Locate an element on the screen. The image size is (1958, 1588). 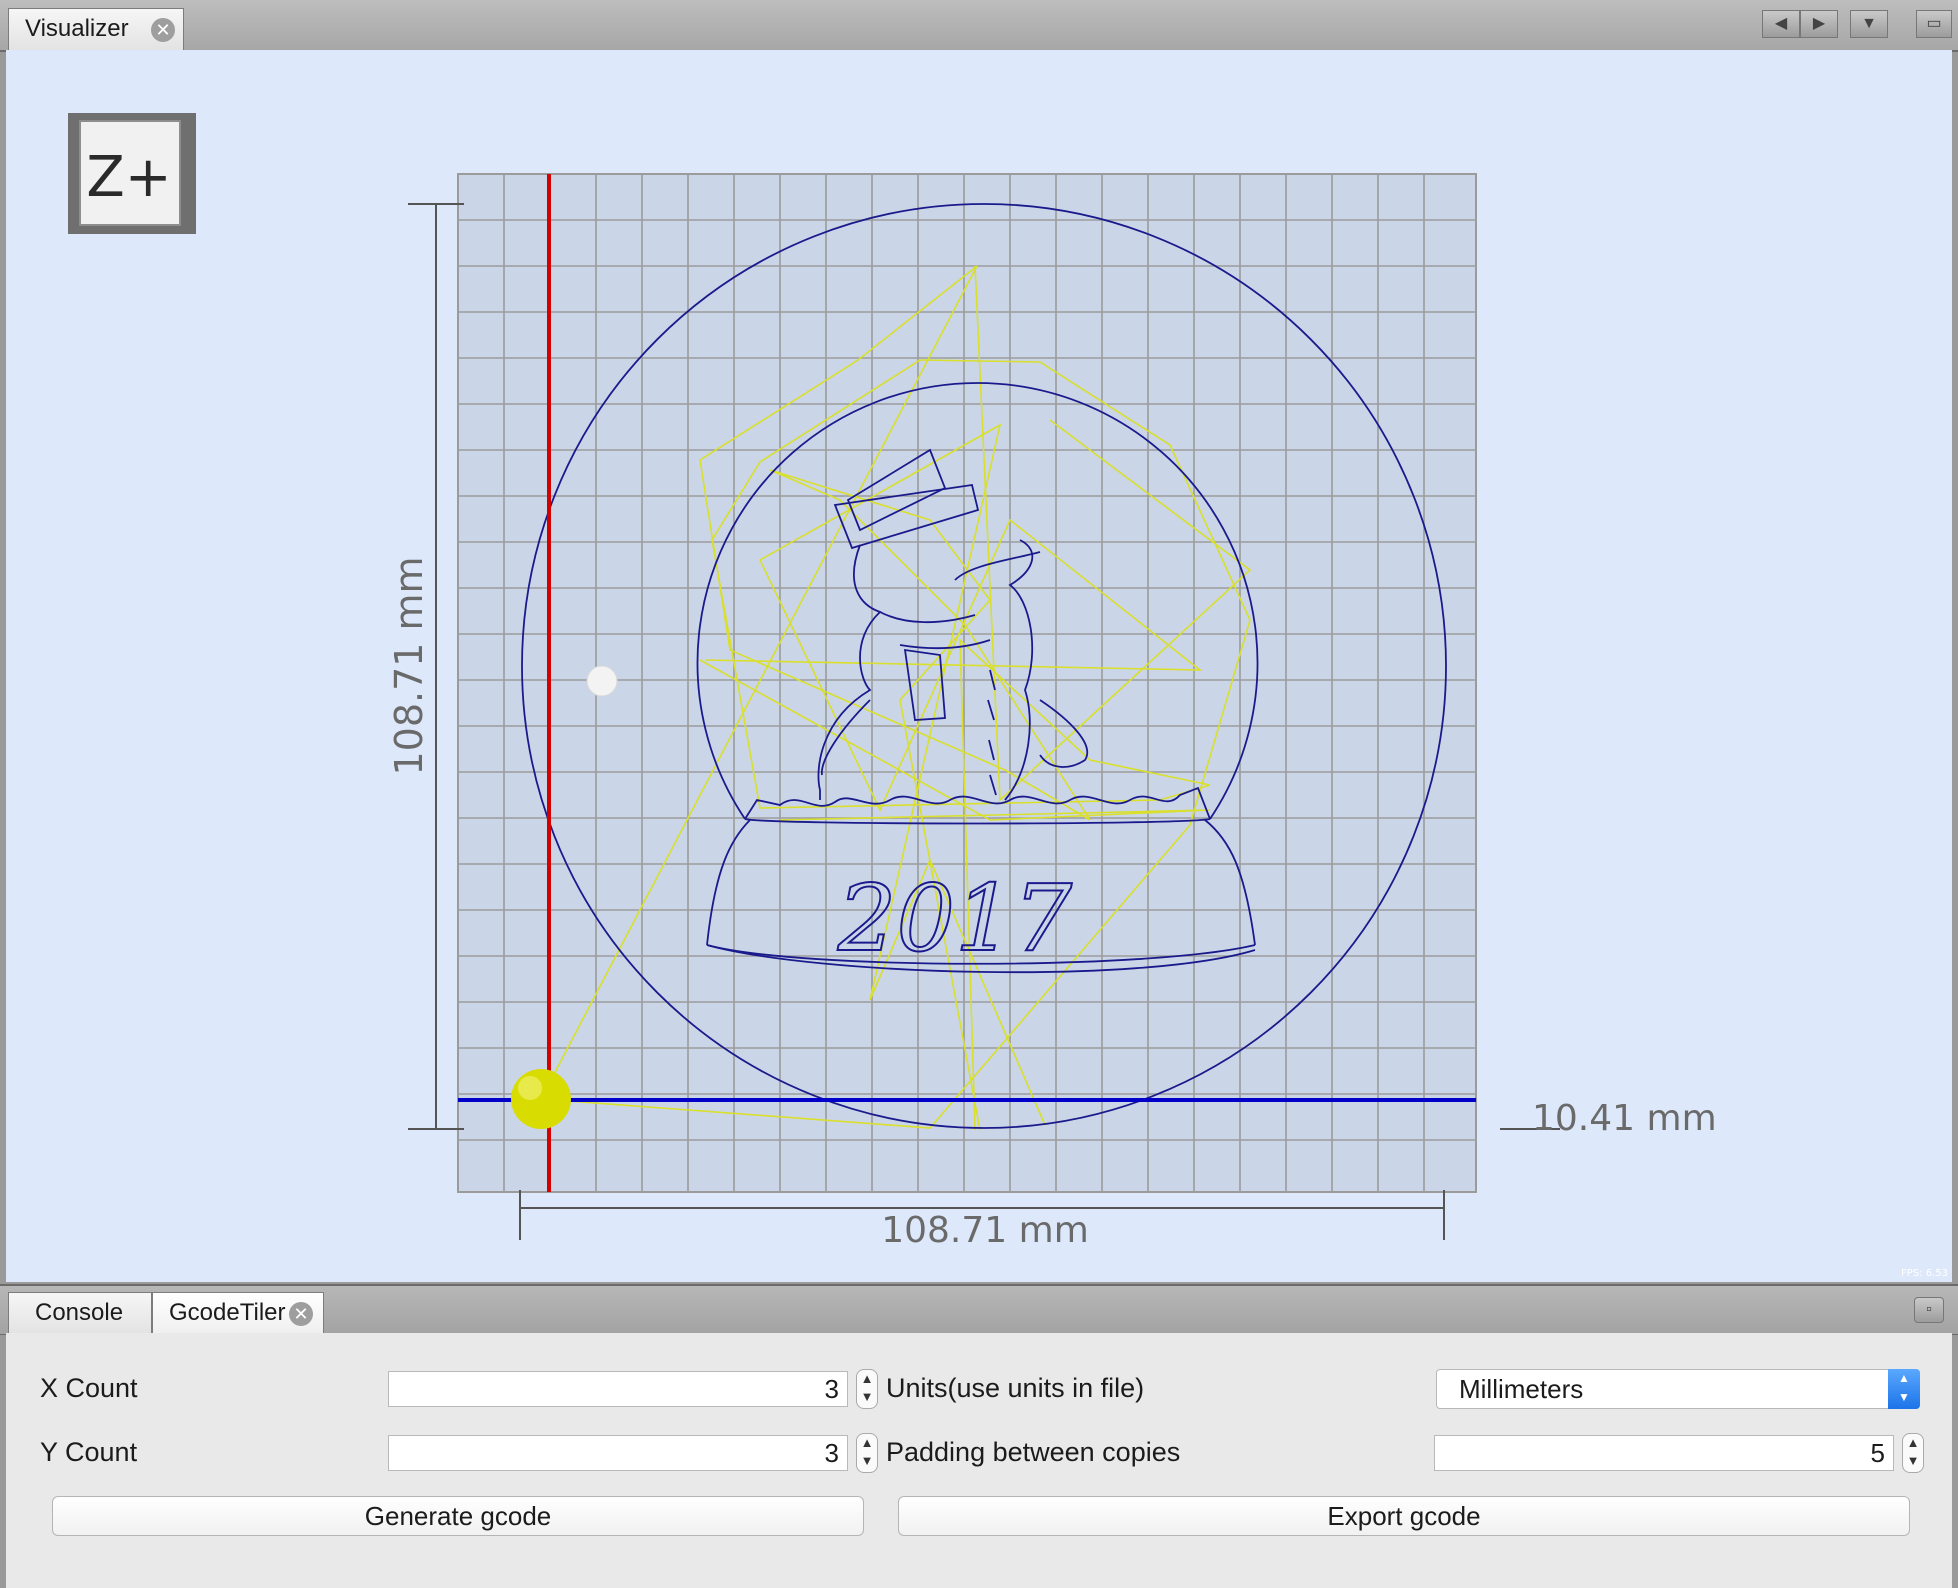
bottom-tab-bar: Console GcodeTiler ✕ ▫ is located at coordinates (979, 1309).